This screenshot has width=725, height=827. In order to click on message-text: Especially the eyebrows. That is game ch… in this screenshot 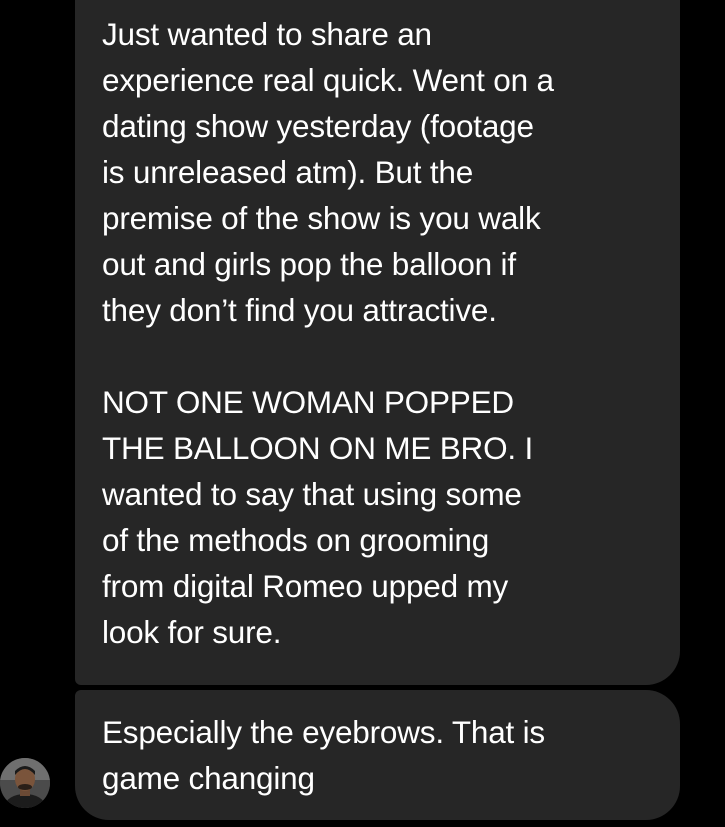, I will do `click(323, 755)`.